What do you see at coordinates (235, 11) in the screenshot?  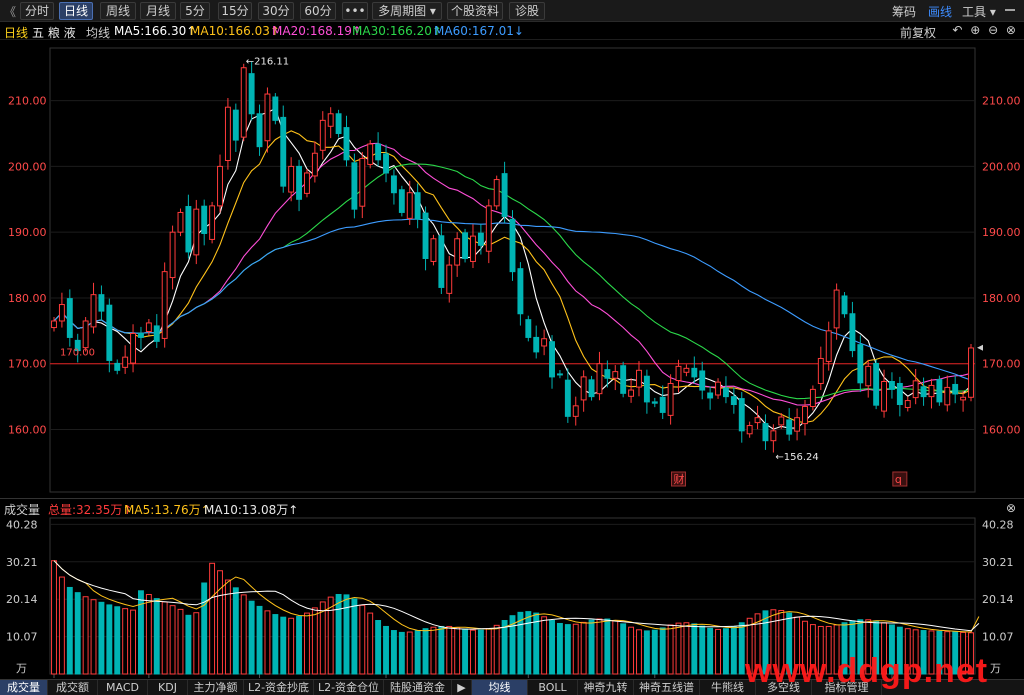 I see `tab-15min: 15分` at bounding box center [235, 11].